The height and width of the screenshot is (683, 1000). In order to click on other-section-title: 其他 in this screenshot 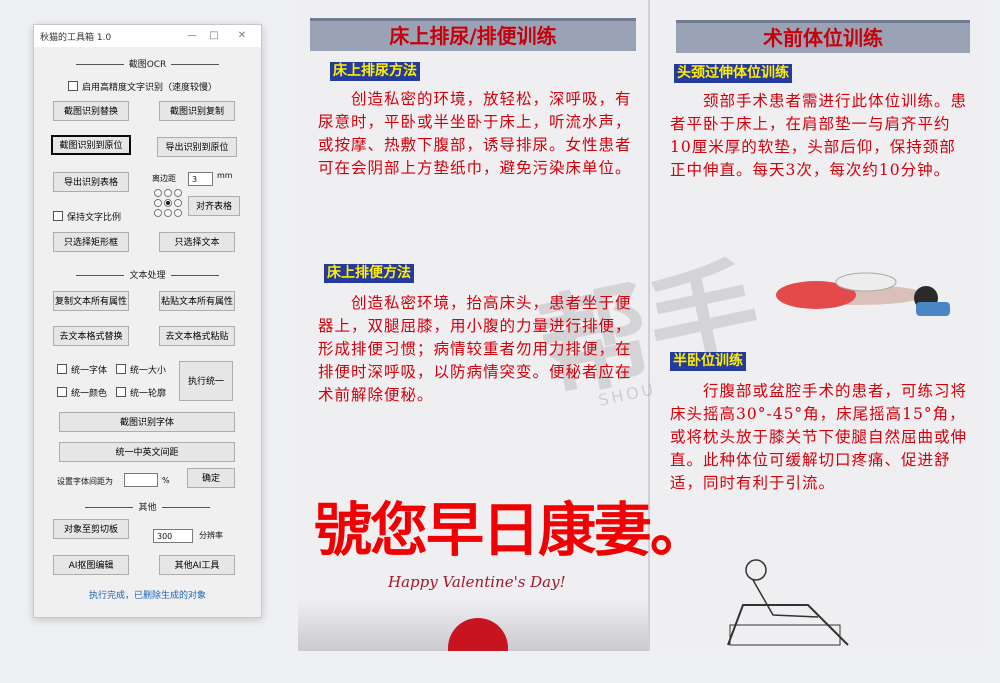, I will do `click(147, 508)`.